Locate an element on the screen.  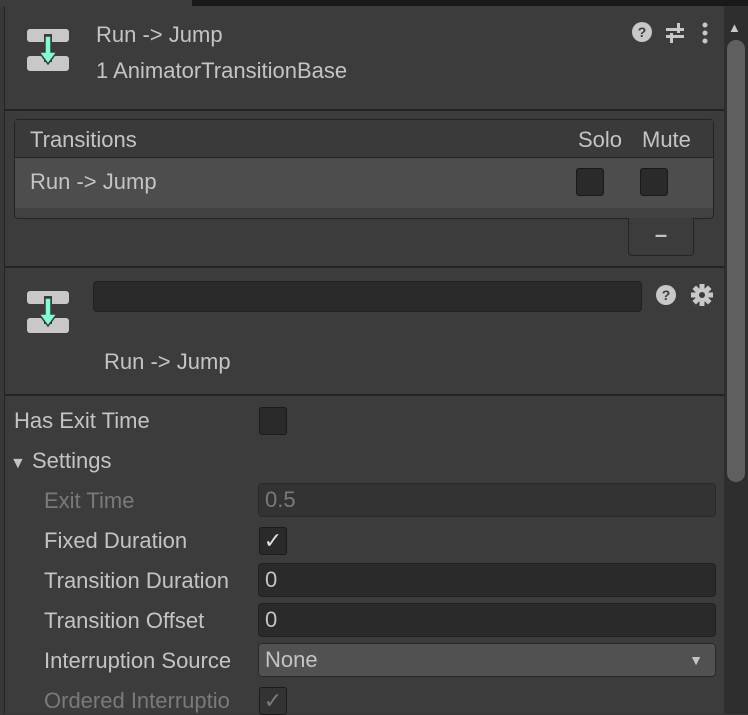
mute-checkbox is located at coordinates (654, 182).